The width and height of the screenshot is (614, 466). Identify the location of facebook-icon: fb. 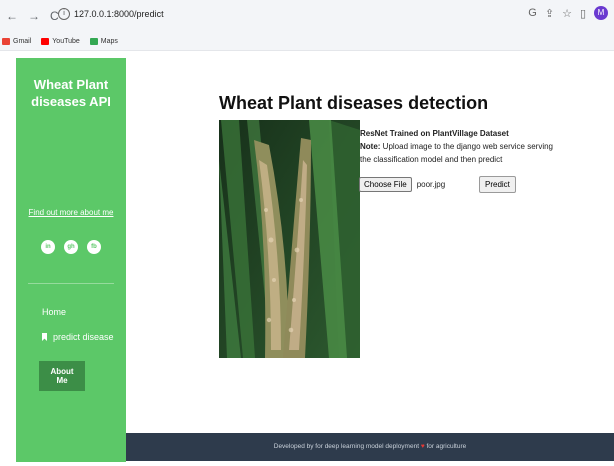
(94, 247).